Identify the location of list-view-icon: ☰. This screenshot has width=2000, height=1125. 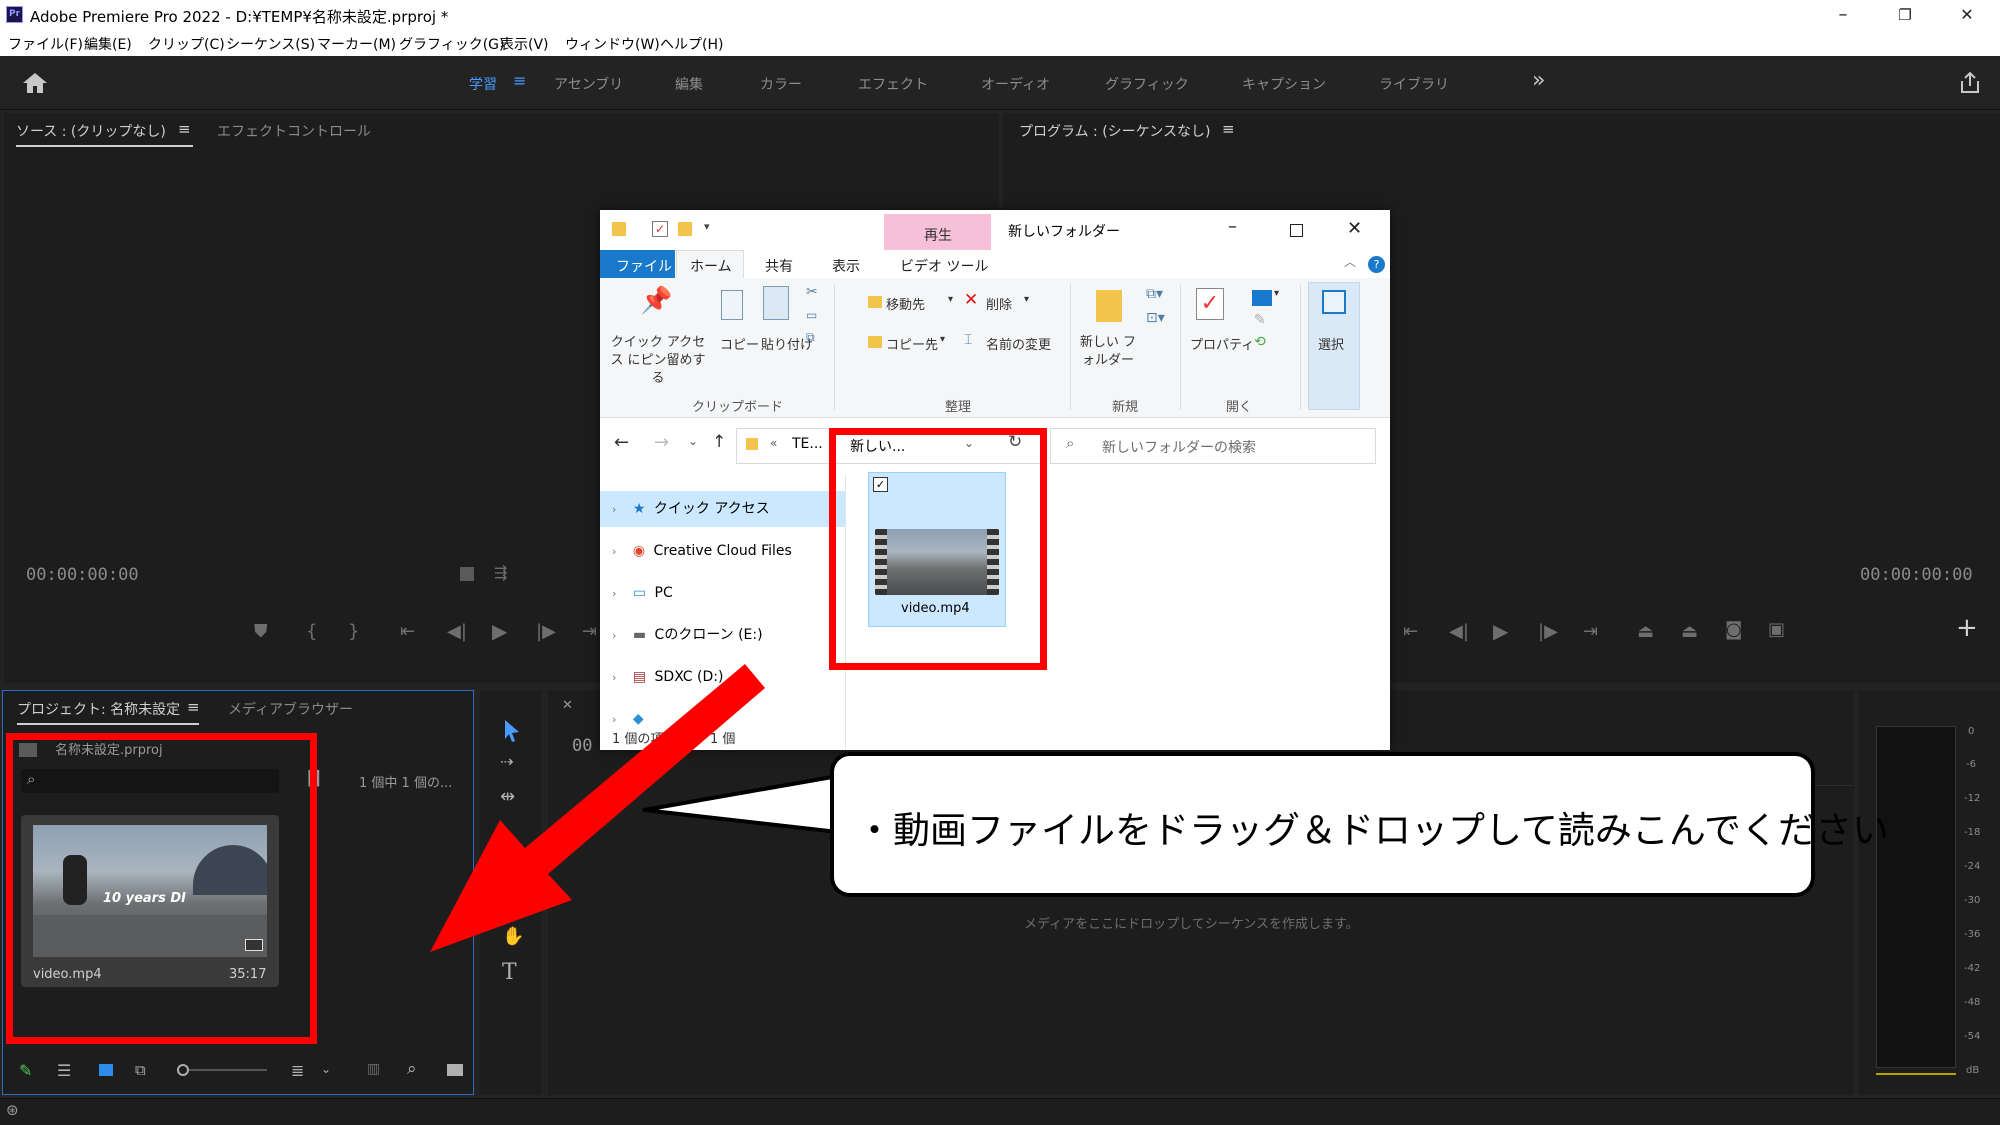
(64, 1070).